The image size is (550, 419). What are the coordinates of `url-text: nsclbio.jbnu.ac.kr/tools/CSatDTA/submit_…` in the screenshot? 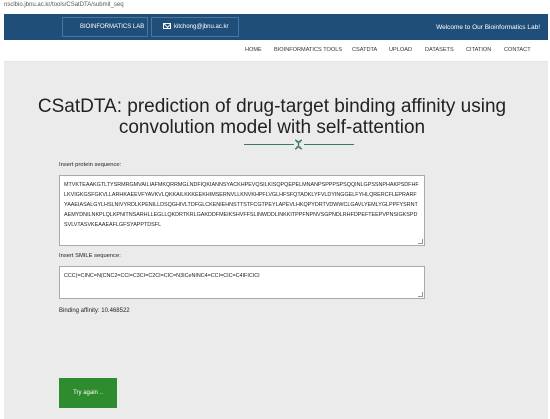 It's located at (64, 5).